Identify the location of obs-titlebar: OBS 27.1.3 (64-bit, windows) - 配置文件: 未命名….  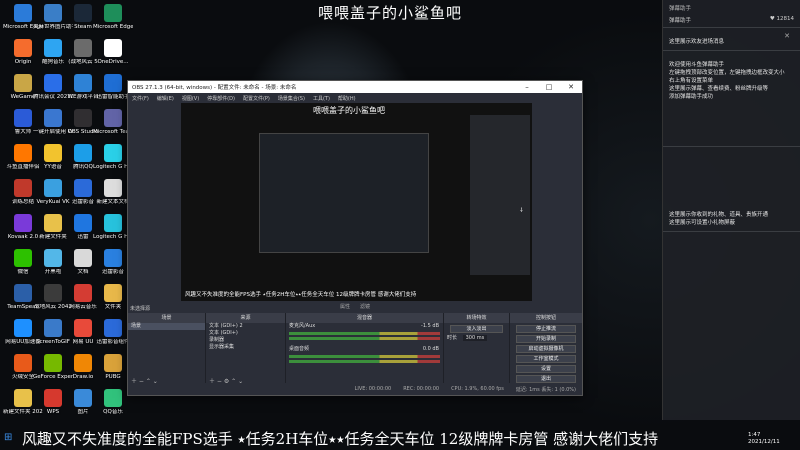
(355, 87).